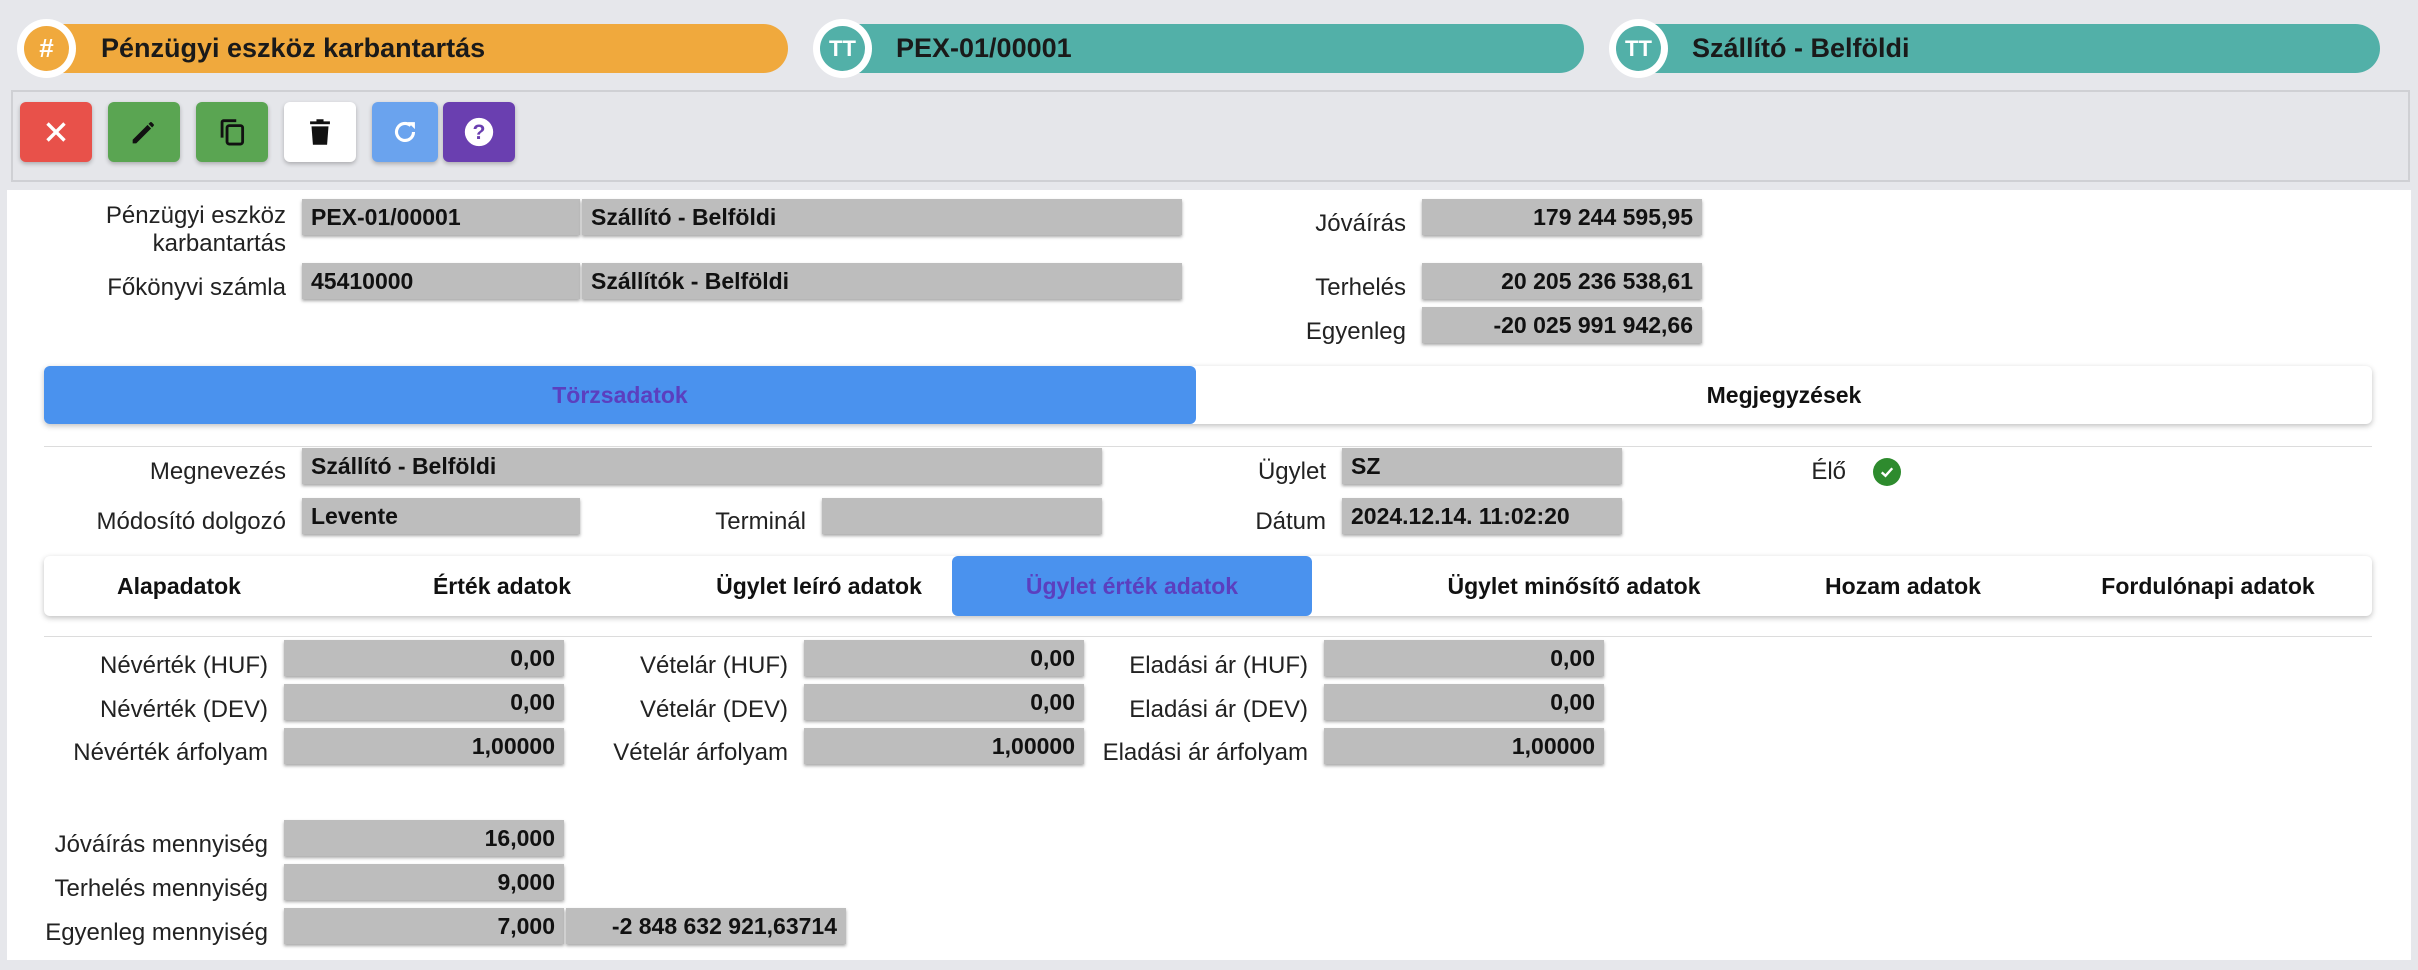  I want to click on balance-qty-field: 7,000, so click(424, 926).